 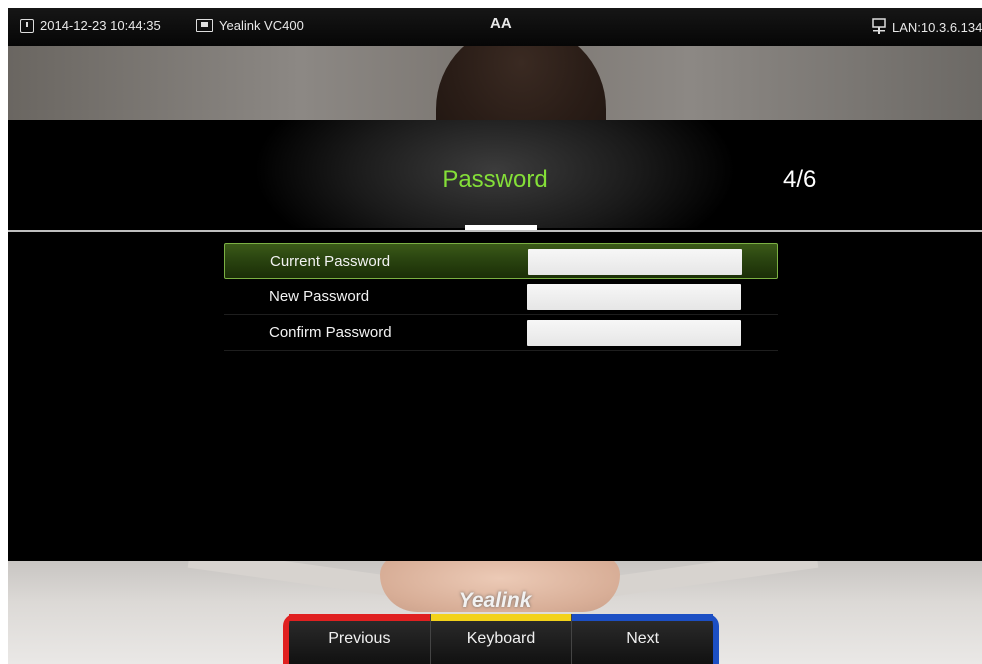 What do you see at coordinates (204, 25) in the screenshot?
I see `monitor-icon` at bounding box center [204, 25].